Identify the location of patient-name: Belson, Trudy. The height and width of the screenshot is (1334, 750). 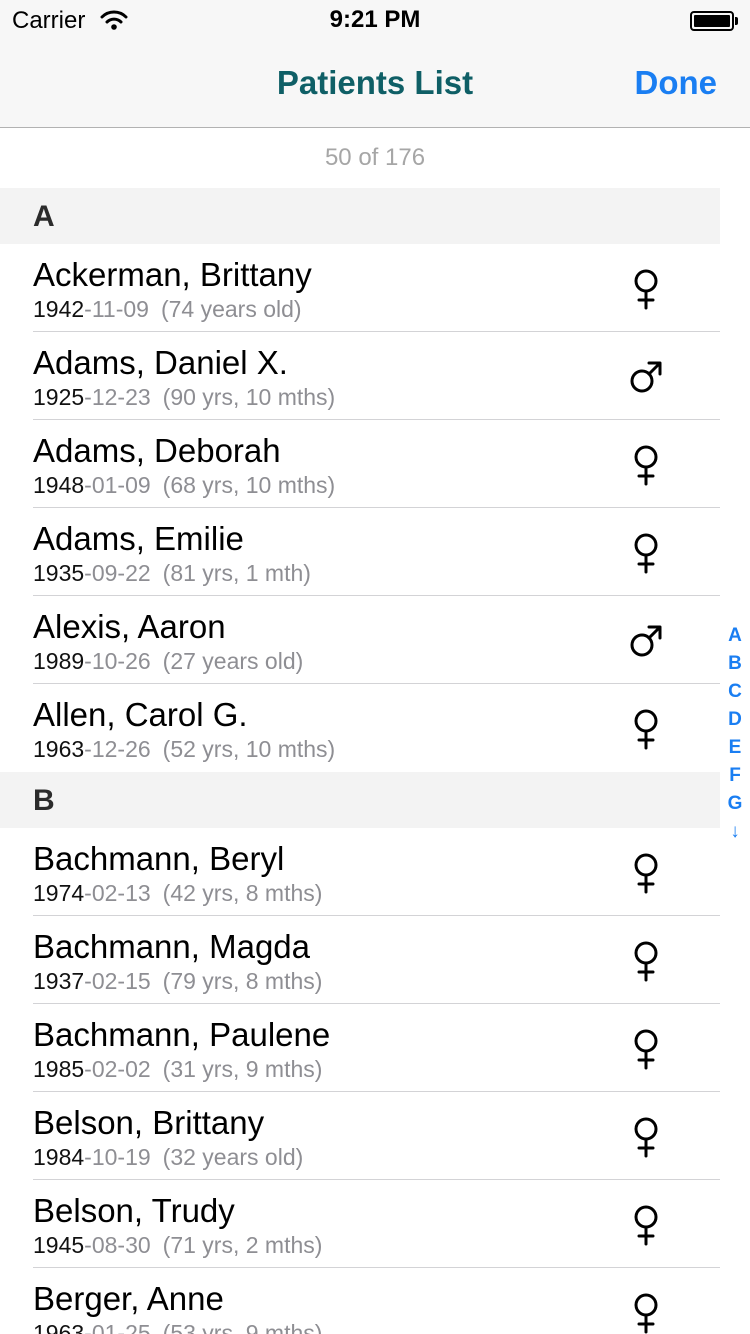
(134, 1210).